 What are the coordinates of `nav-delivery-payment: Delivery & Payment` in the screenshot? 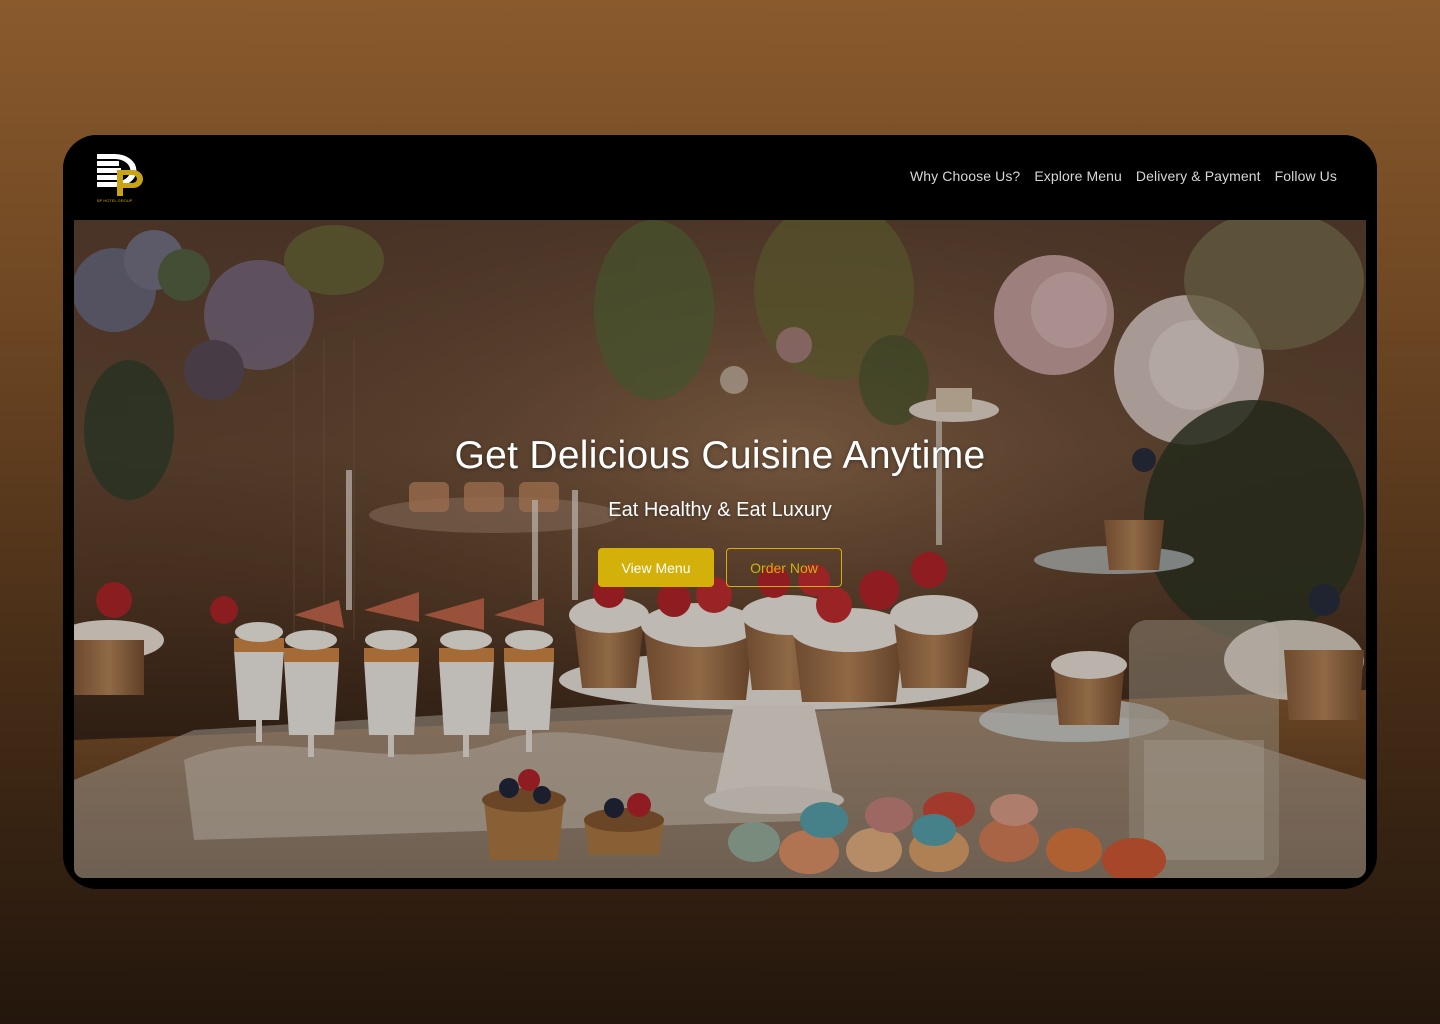 It's located at (1198, 176).